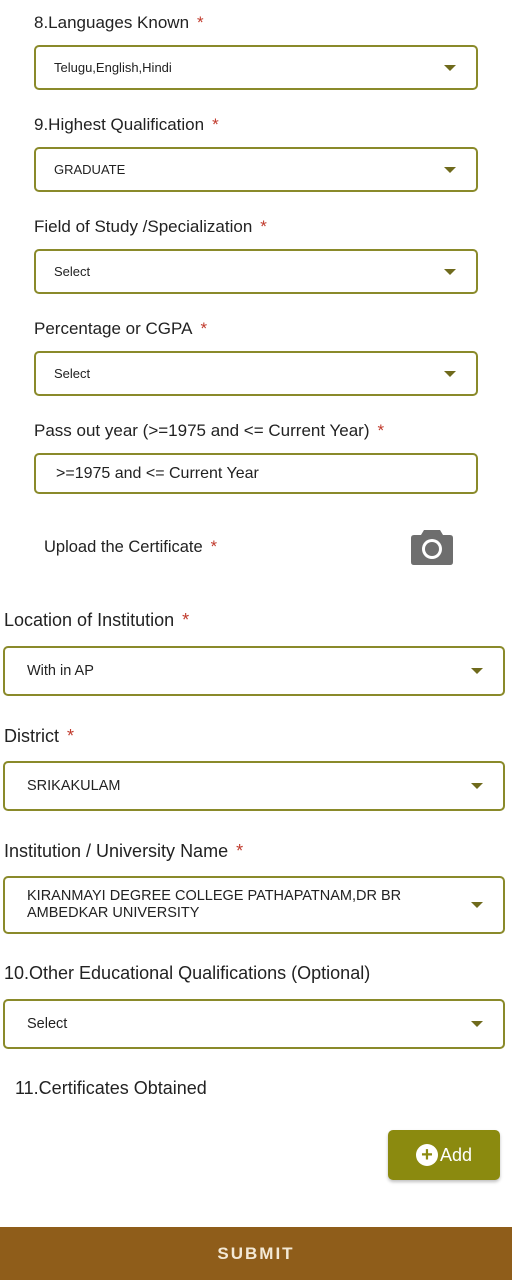 The width and height of the screenshot is (512, 1280). Describe the element at coordinates (89, 620) in the screenshot. I see `location-label-text: Location of Institution` at that location.